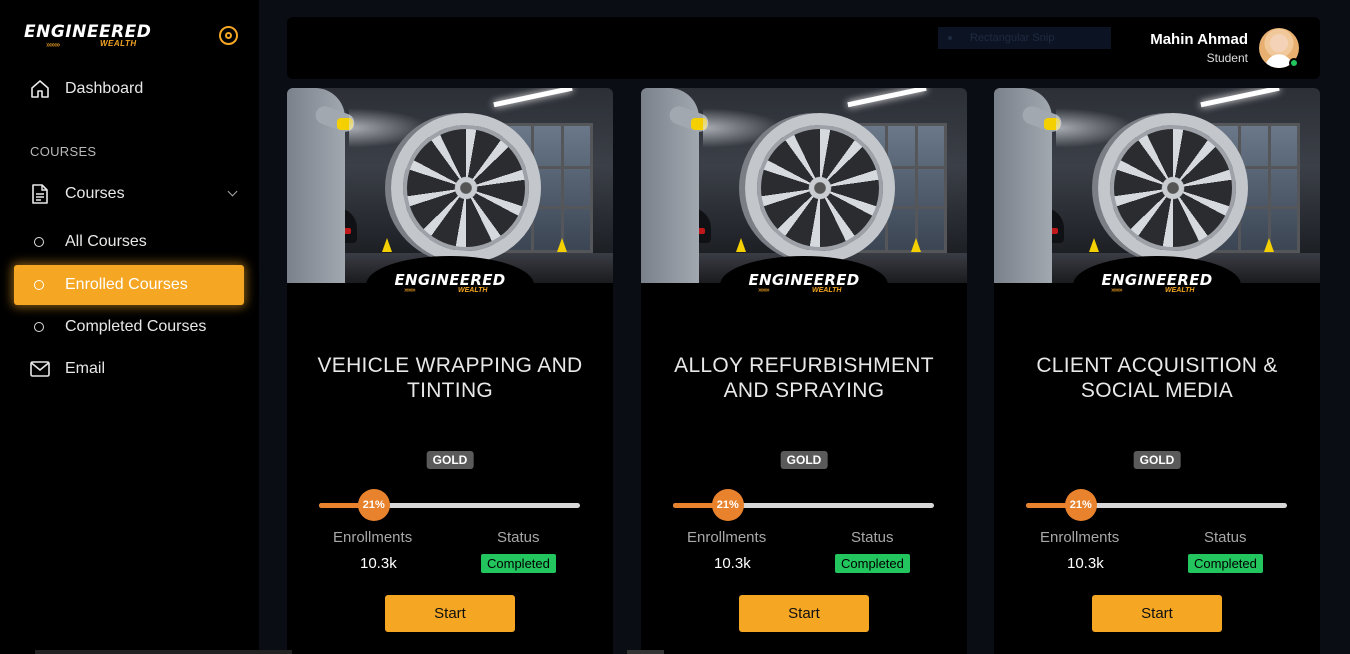 The width and height of the screenshot is (1350, 654). I want to click on sidebar-item-completed-courses: Completed Courses, so click(129, 327).